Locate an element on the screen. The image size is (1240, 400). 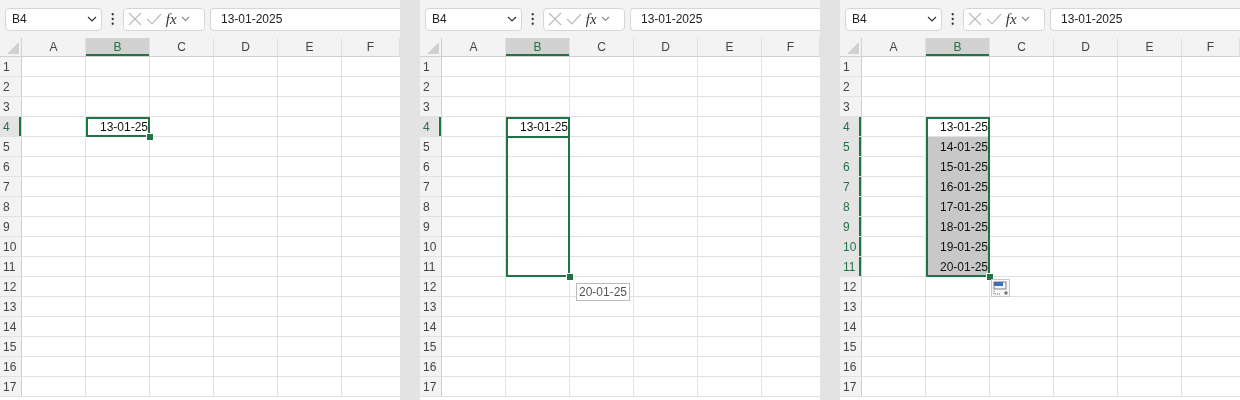
cell: 14-01-25 is located at coordinates (958, 147).